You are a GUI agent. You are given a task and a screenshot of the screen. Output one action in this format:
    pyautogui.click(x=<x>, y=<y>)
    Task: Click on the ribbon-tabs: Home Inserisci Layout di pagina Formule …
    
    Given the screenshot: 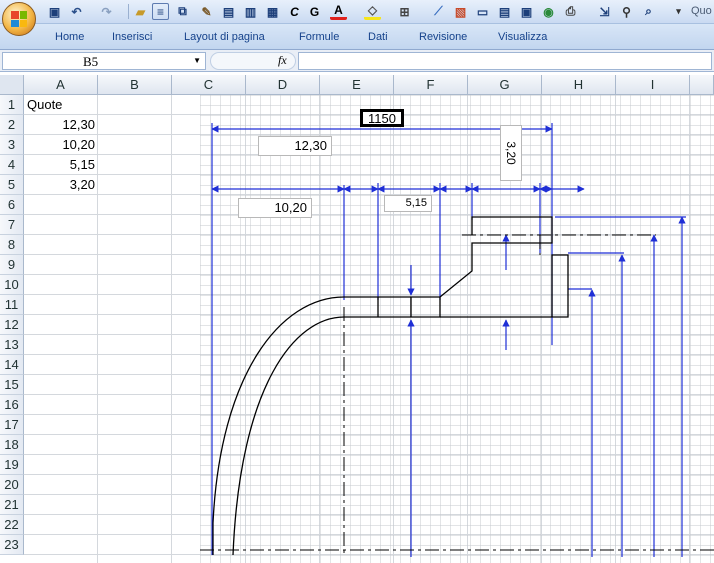 What is the action you would take?
    pyautogui.click(x=357, y=37)
    